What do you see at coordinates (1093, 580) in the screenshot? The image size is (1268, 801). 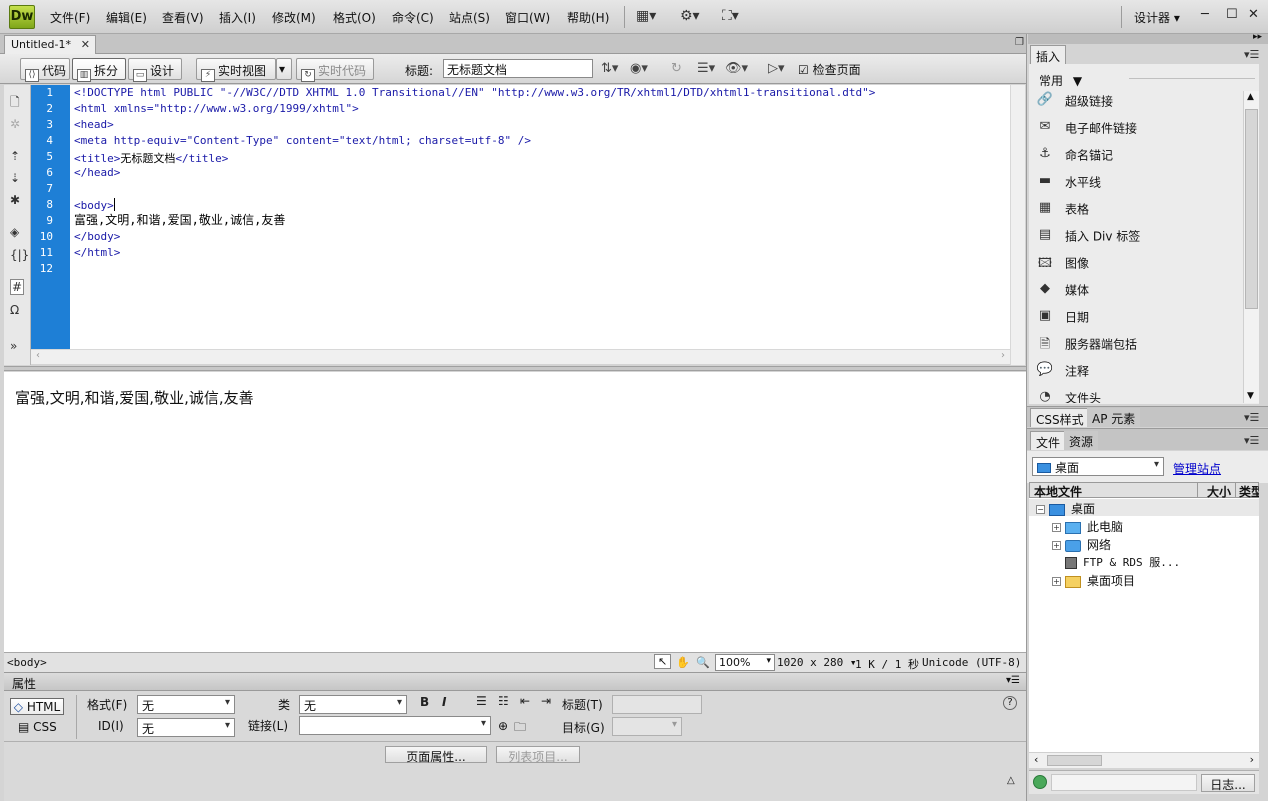 I see `tree-item-desktop-items: + 桌面项目` at bounding box center [1093, 580].